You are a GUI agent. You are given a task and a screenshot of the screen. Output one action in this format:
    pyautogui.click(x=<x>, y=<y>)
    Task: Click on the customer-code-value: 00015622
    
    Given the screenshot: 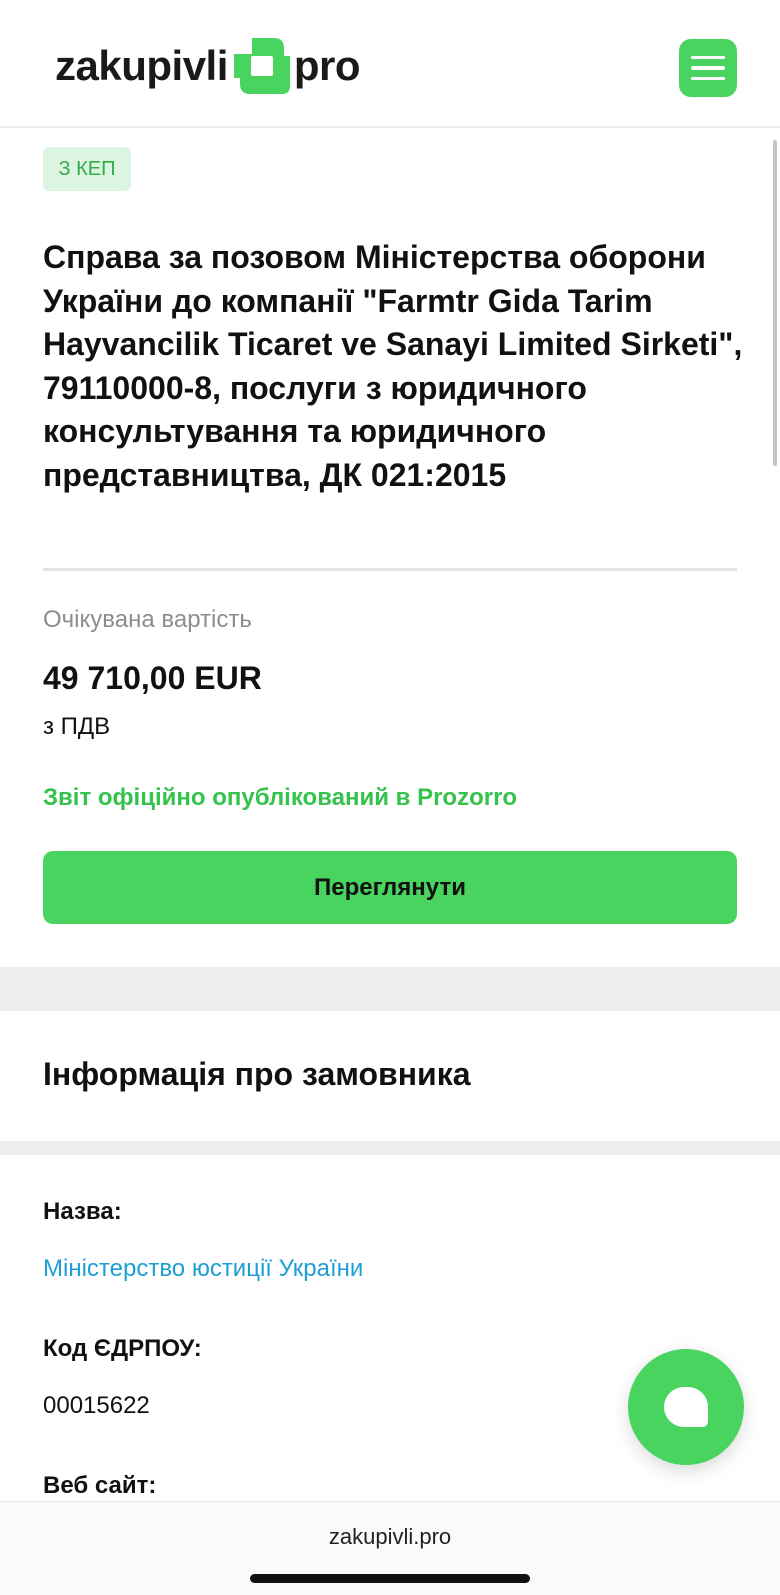 What is the action you would take?
    pyautogui.click(x=96, y=1405)
    